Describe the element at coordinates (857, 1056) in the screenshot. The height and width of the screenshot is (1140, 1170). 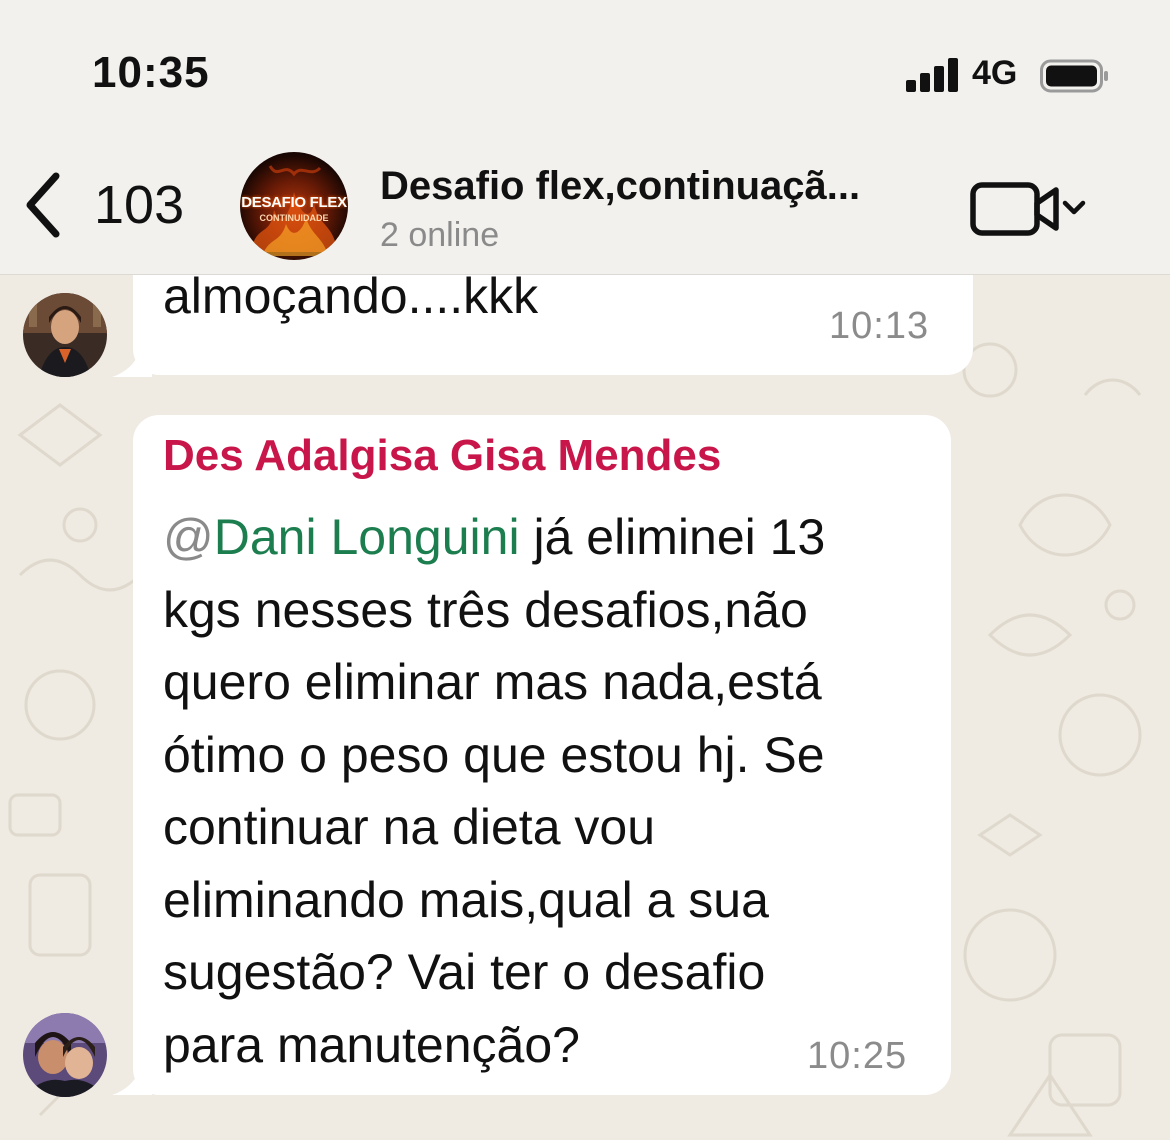
I see `message-timestamp: 10:25` at that location.